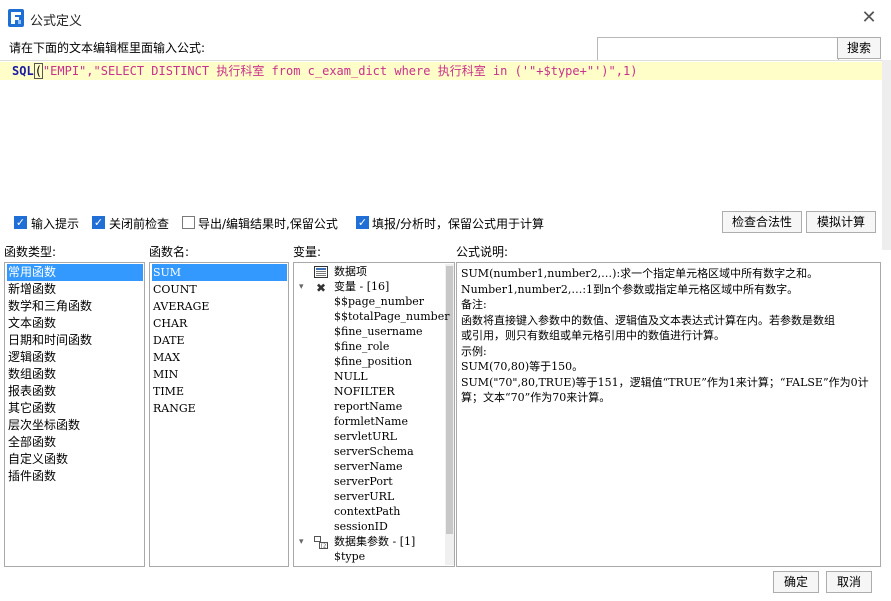 The width and height of the screenshot is (891, 601). I want to click on description-line: 算；文本“70”作为70来计算。, so click(536, 397).